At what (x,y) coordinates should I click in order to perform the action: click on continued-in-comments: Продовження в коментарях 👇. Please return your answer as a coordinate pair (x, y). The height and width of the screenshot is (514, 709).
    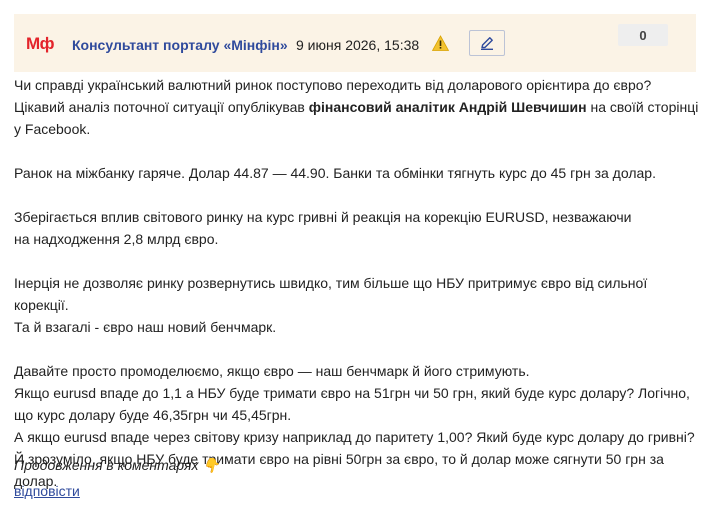
    Looking at the image, I should click on (117, 465).